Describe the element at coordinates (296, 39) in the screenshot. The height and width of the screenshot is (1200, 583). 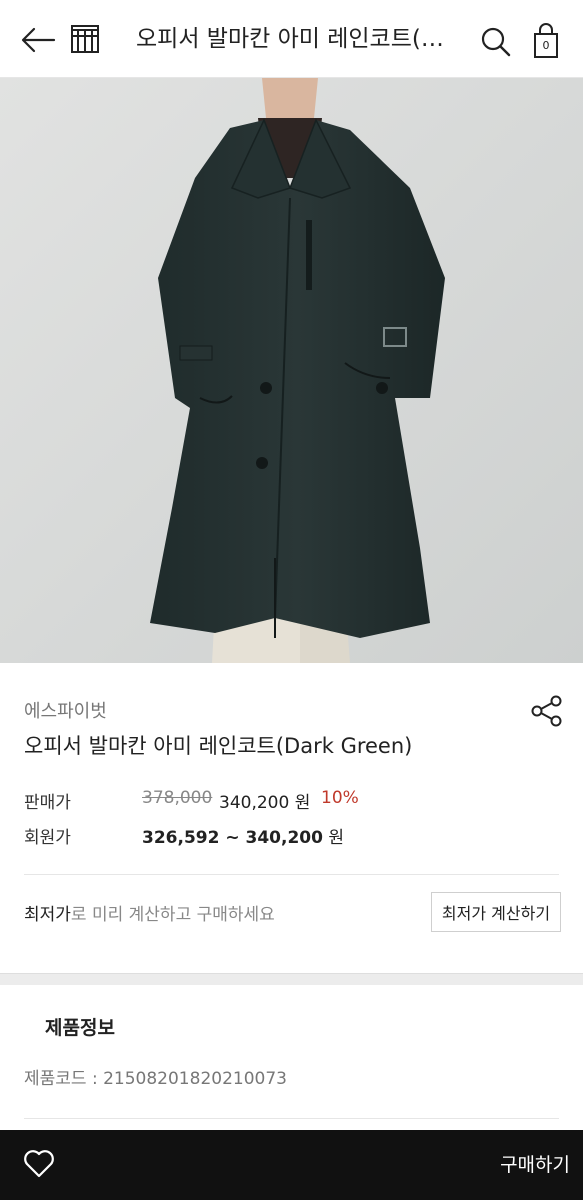
I see `page-title: 오피서 발마칸 아미 레인코트(Dark Green)` at that location.